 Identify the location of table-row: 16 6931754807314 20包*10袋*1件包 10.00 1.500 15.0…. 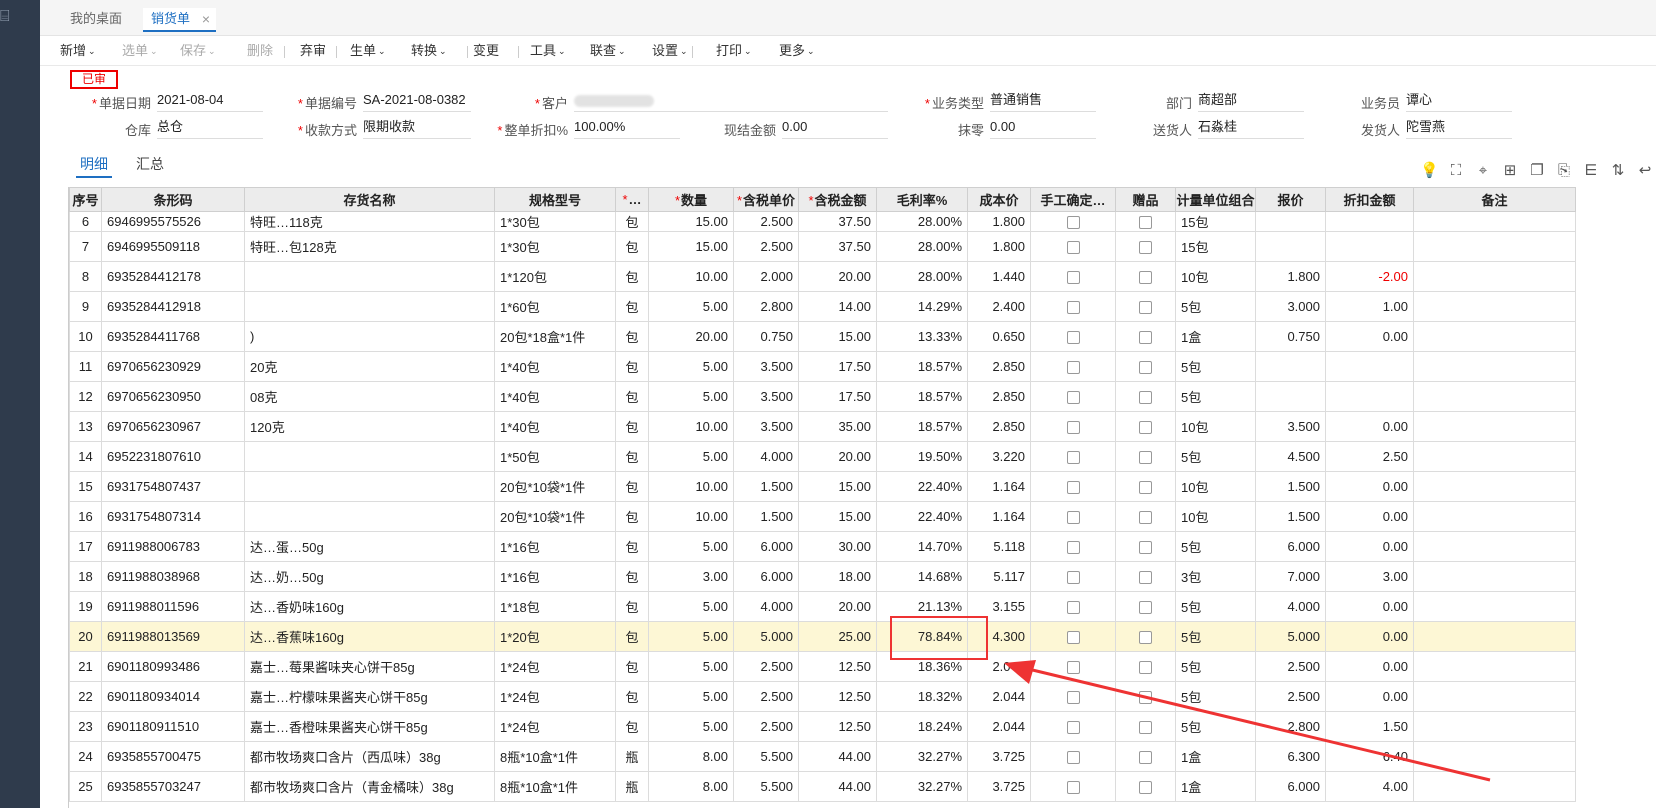
(822, 516).